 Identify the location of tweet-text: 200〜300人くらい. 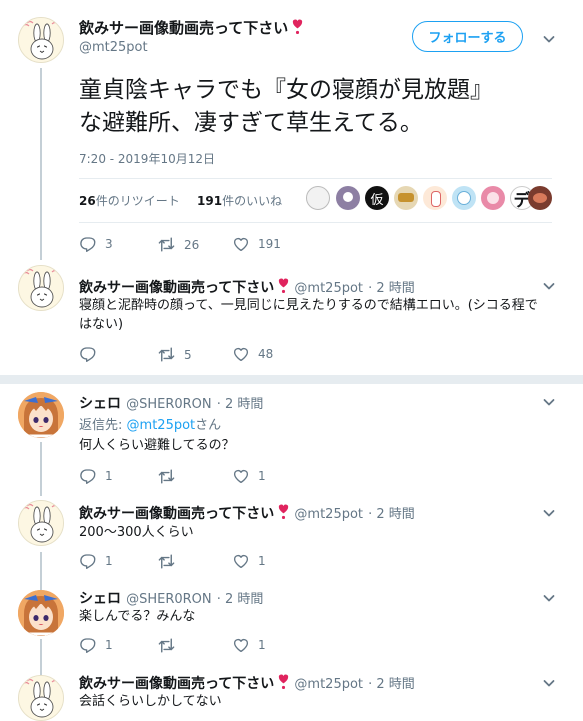
(136, 532).